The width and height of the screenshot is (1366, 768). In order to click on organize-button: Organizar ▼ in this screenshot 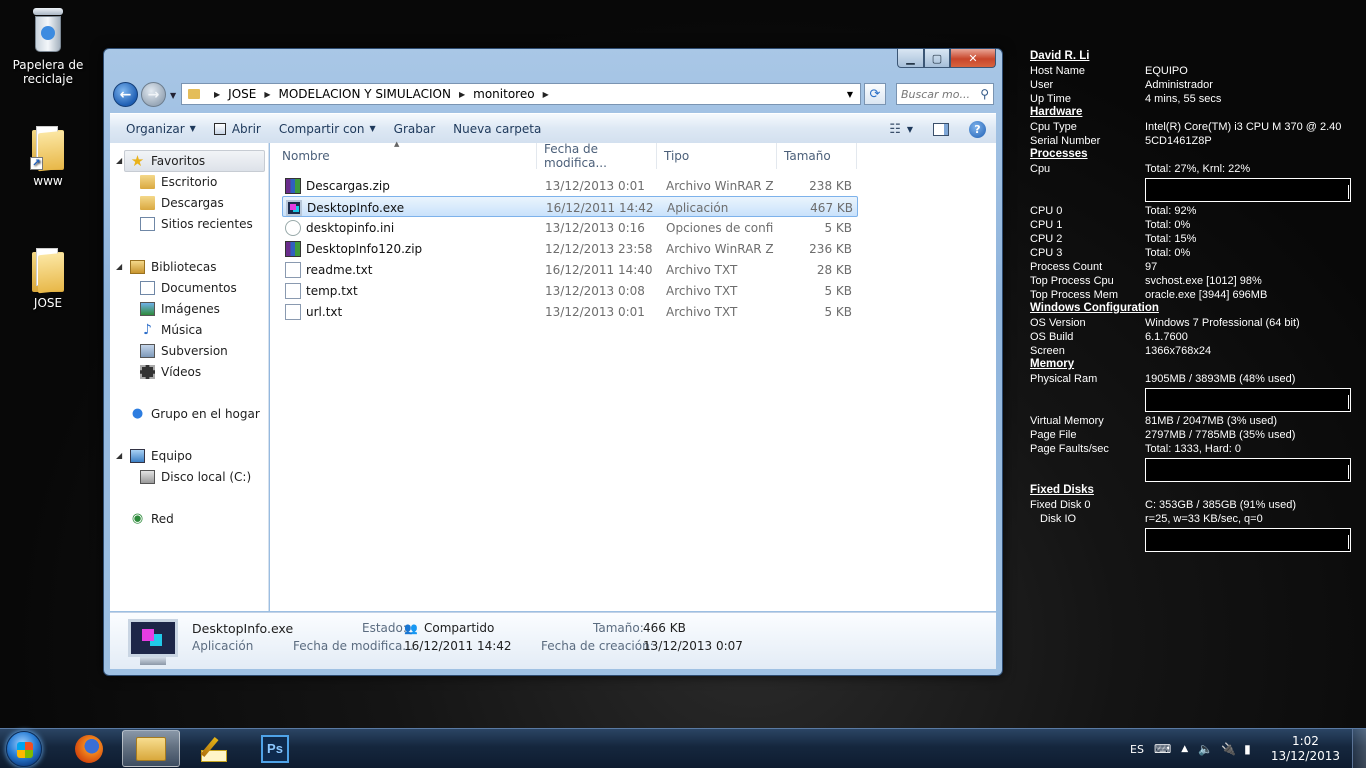, I will do `click(157, 129)`.